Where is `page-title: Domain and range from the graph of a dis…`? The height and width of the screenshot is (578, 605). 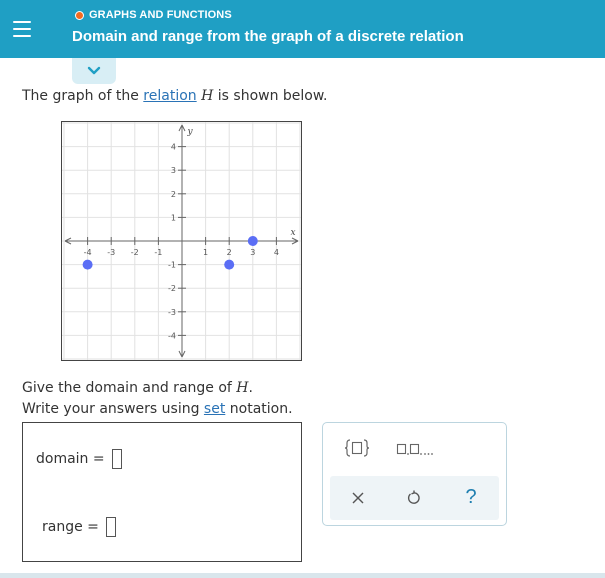 page-title: Domain and range from the graph of a dis… is located at coordinates (268, 36).